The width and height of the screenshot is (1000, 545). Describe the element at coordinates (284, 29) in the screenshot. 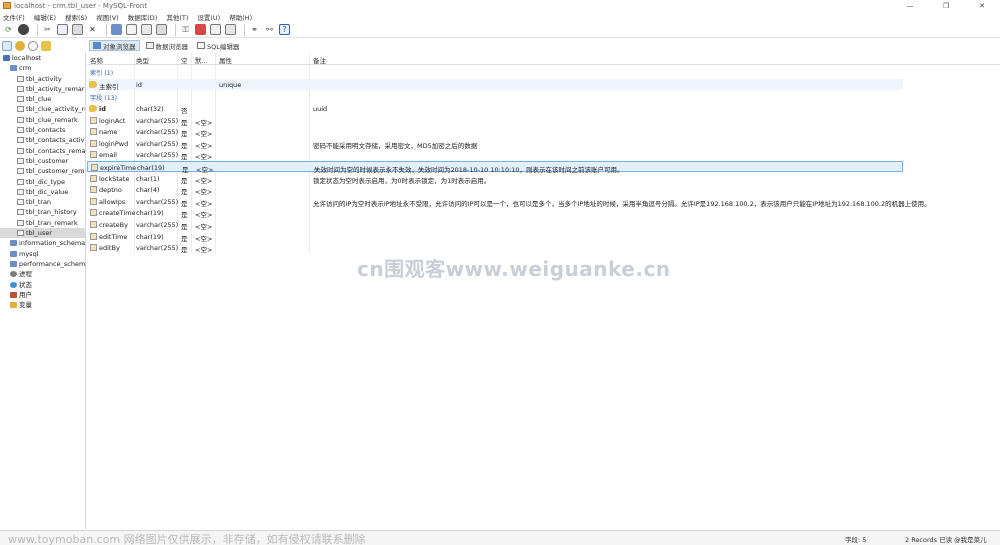

I see `help-icon: ?` at that location.